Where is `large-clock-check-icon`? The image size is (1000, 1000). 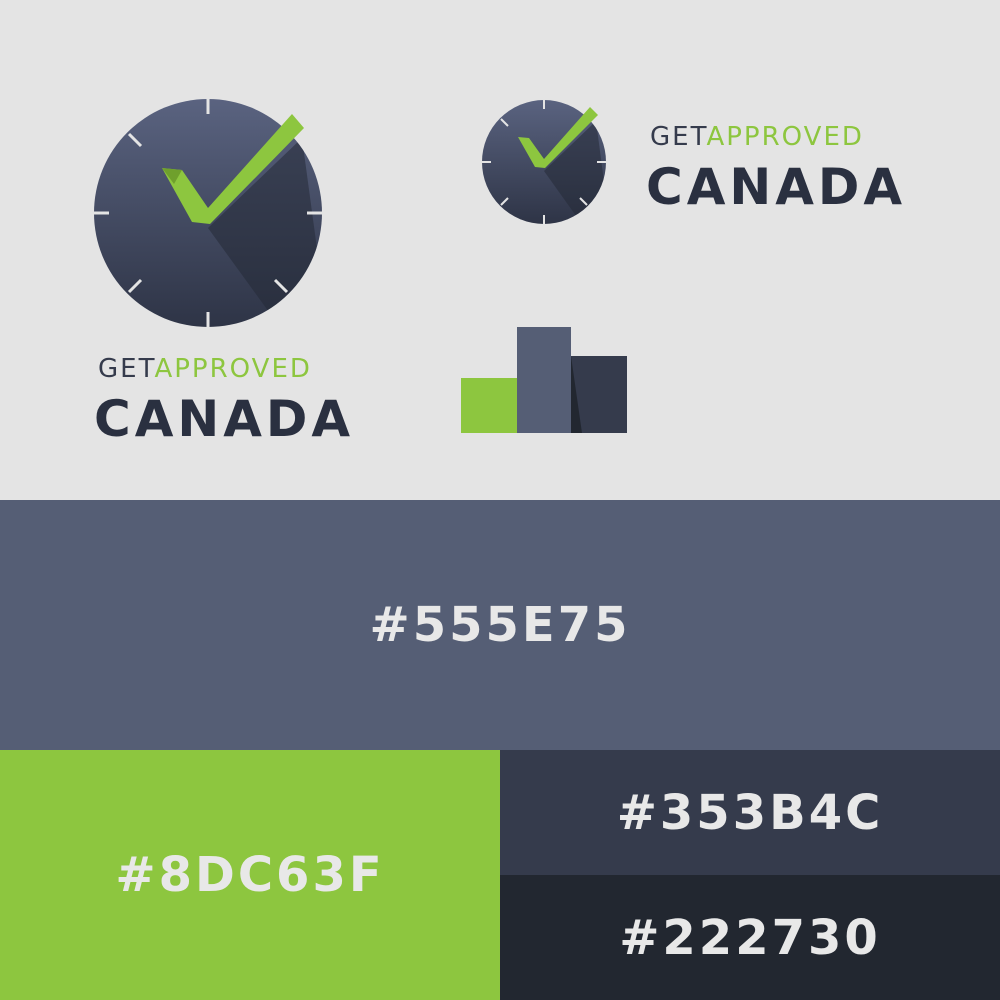 large-clock-check-icon is located at coordinates (208, 213).